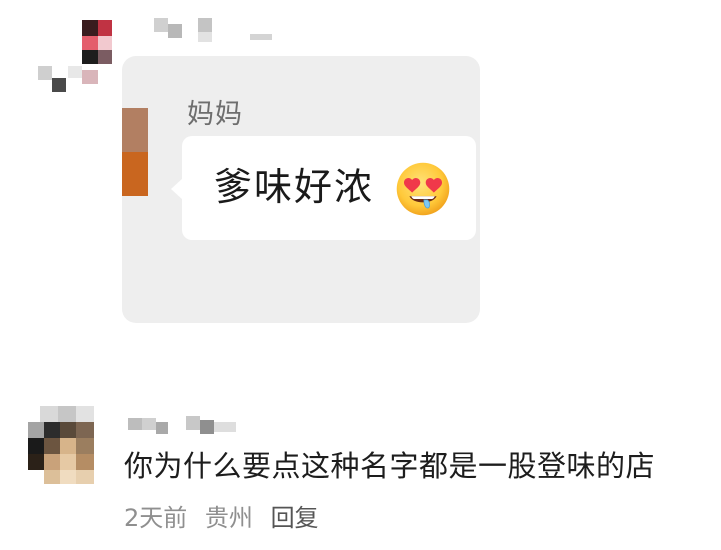 This screenshot has height=550, width=721. I want to click on chat-sender-name: 妈妈, so click(215, 114).